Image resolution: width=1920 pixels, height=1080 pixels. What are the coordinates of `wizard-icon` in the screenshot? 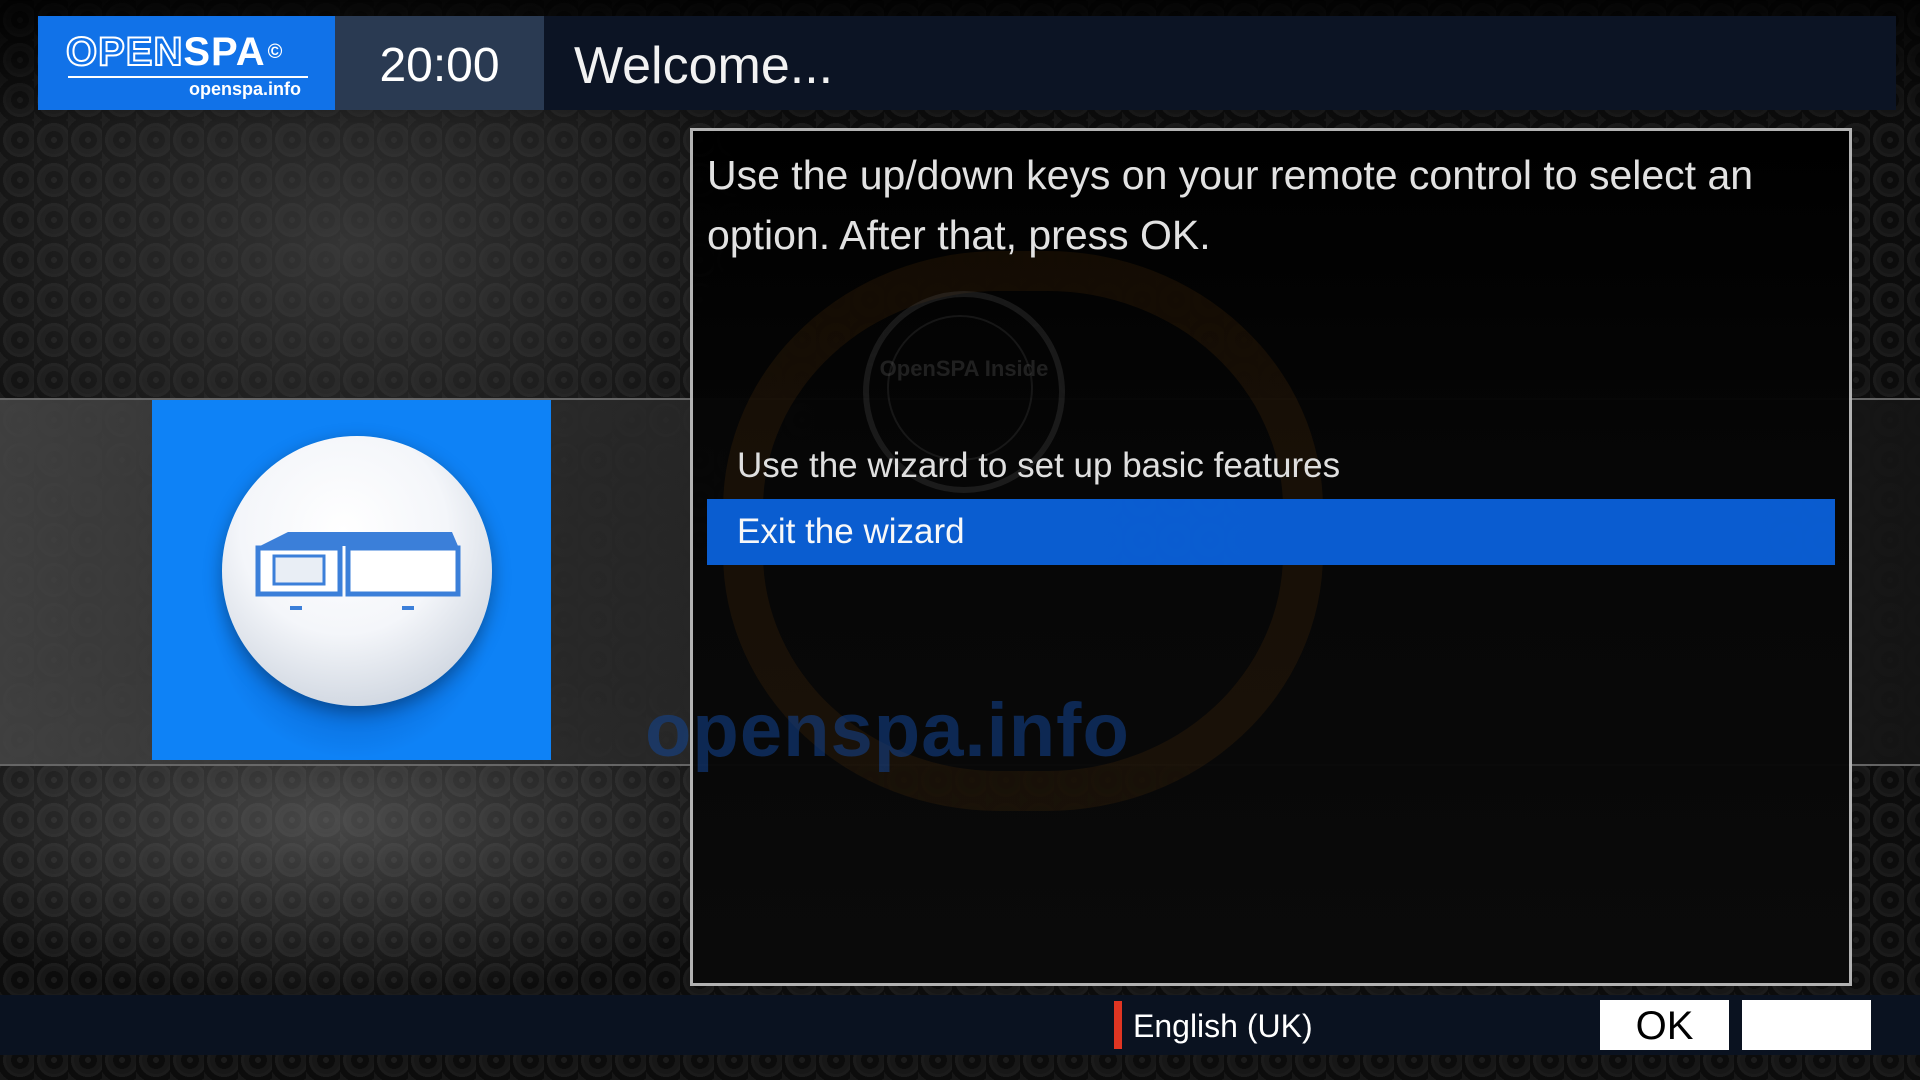 It's located at (357, 571).